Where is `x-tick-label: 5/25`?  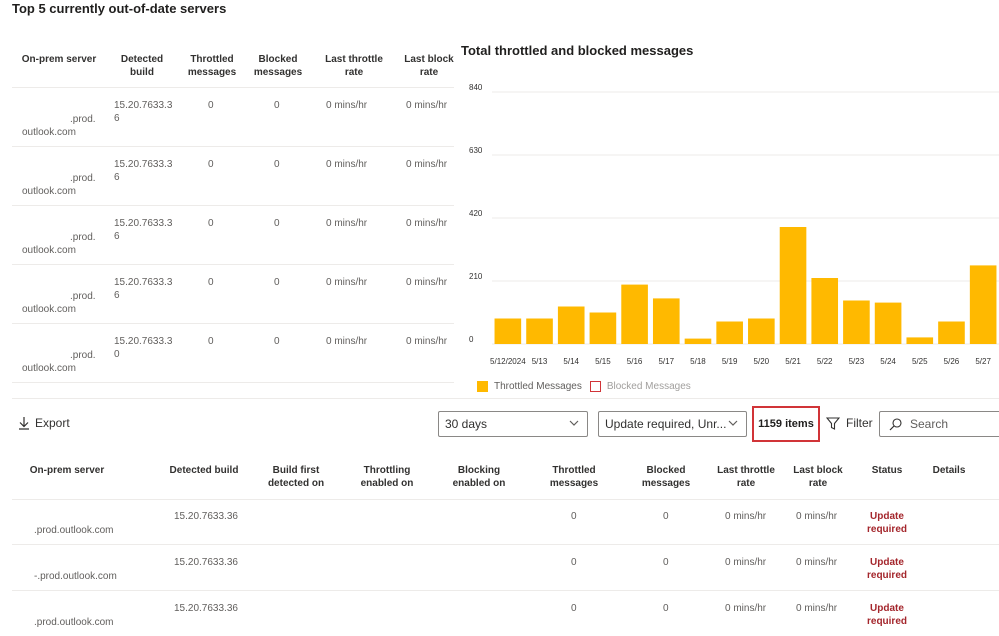 x-tick-label: 5/25 is located at coordinates (920, 361).